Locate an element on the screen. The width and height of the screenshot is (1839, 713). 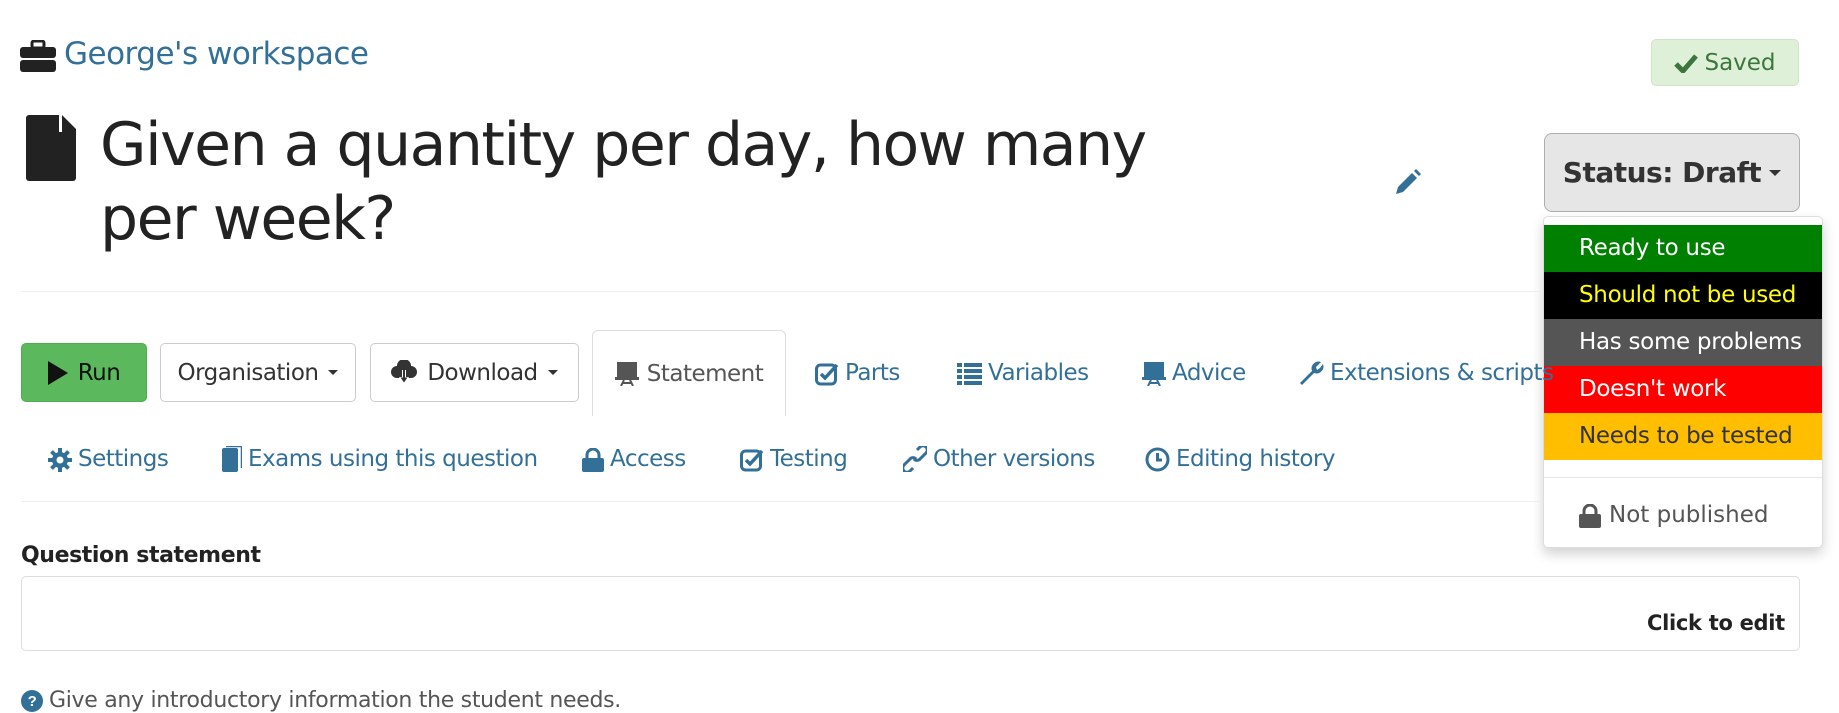
cloud-download-icon is located at coordinates (404, 372).